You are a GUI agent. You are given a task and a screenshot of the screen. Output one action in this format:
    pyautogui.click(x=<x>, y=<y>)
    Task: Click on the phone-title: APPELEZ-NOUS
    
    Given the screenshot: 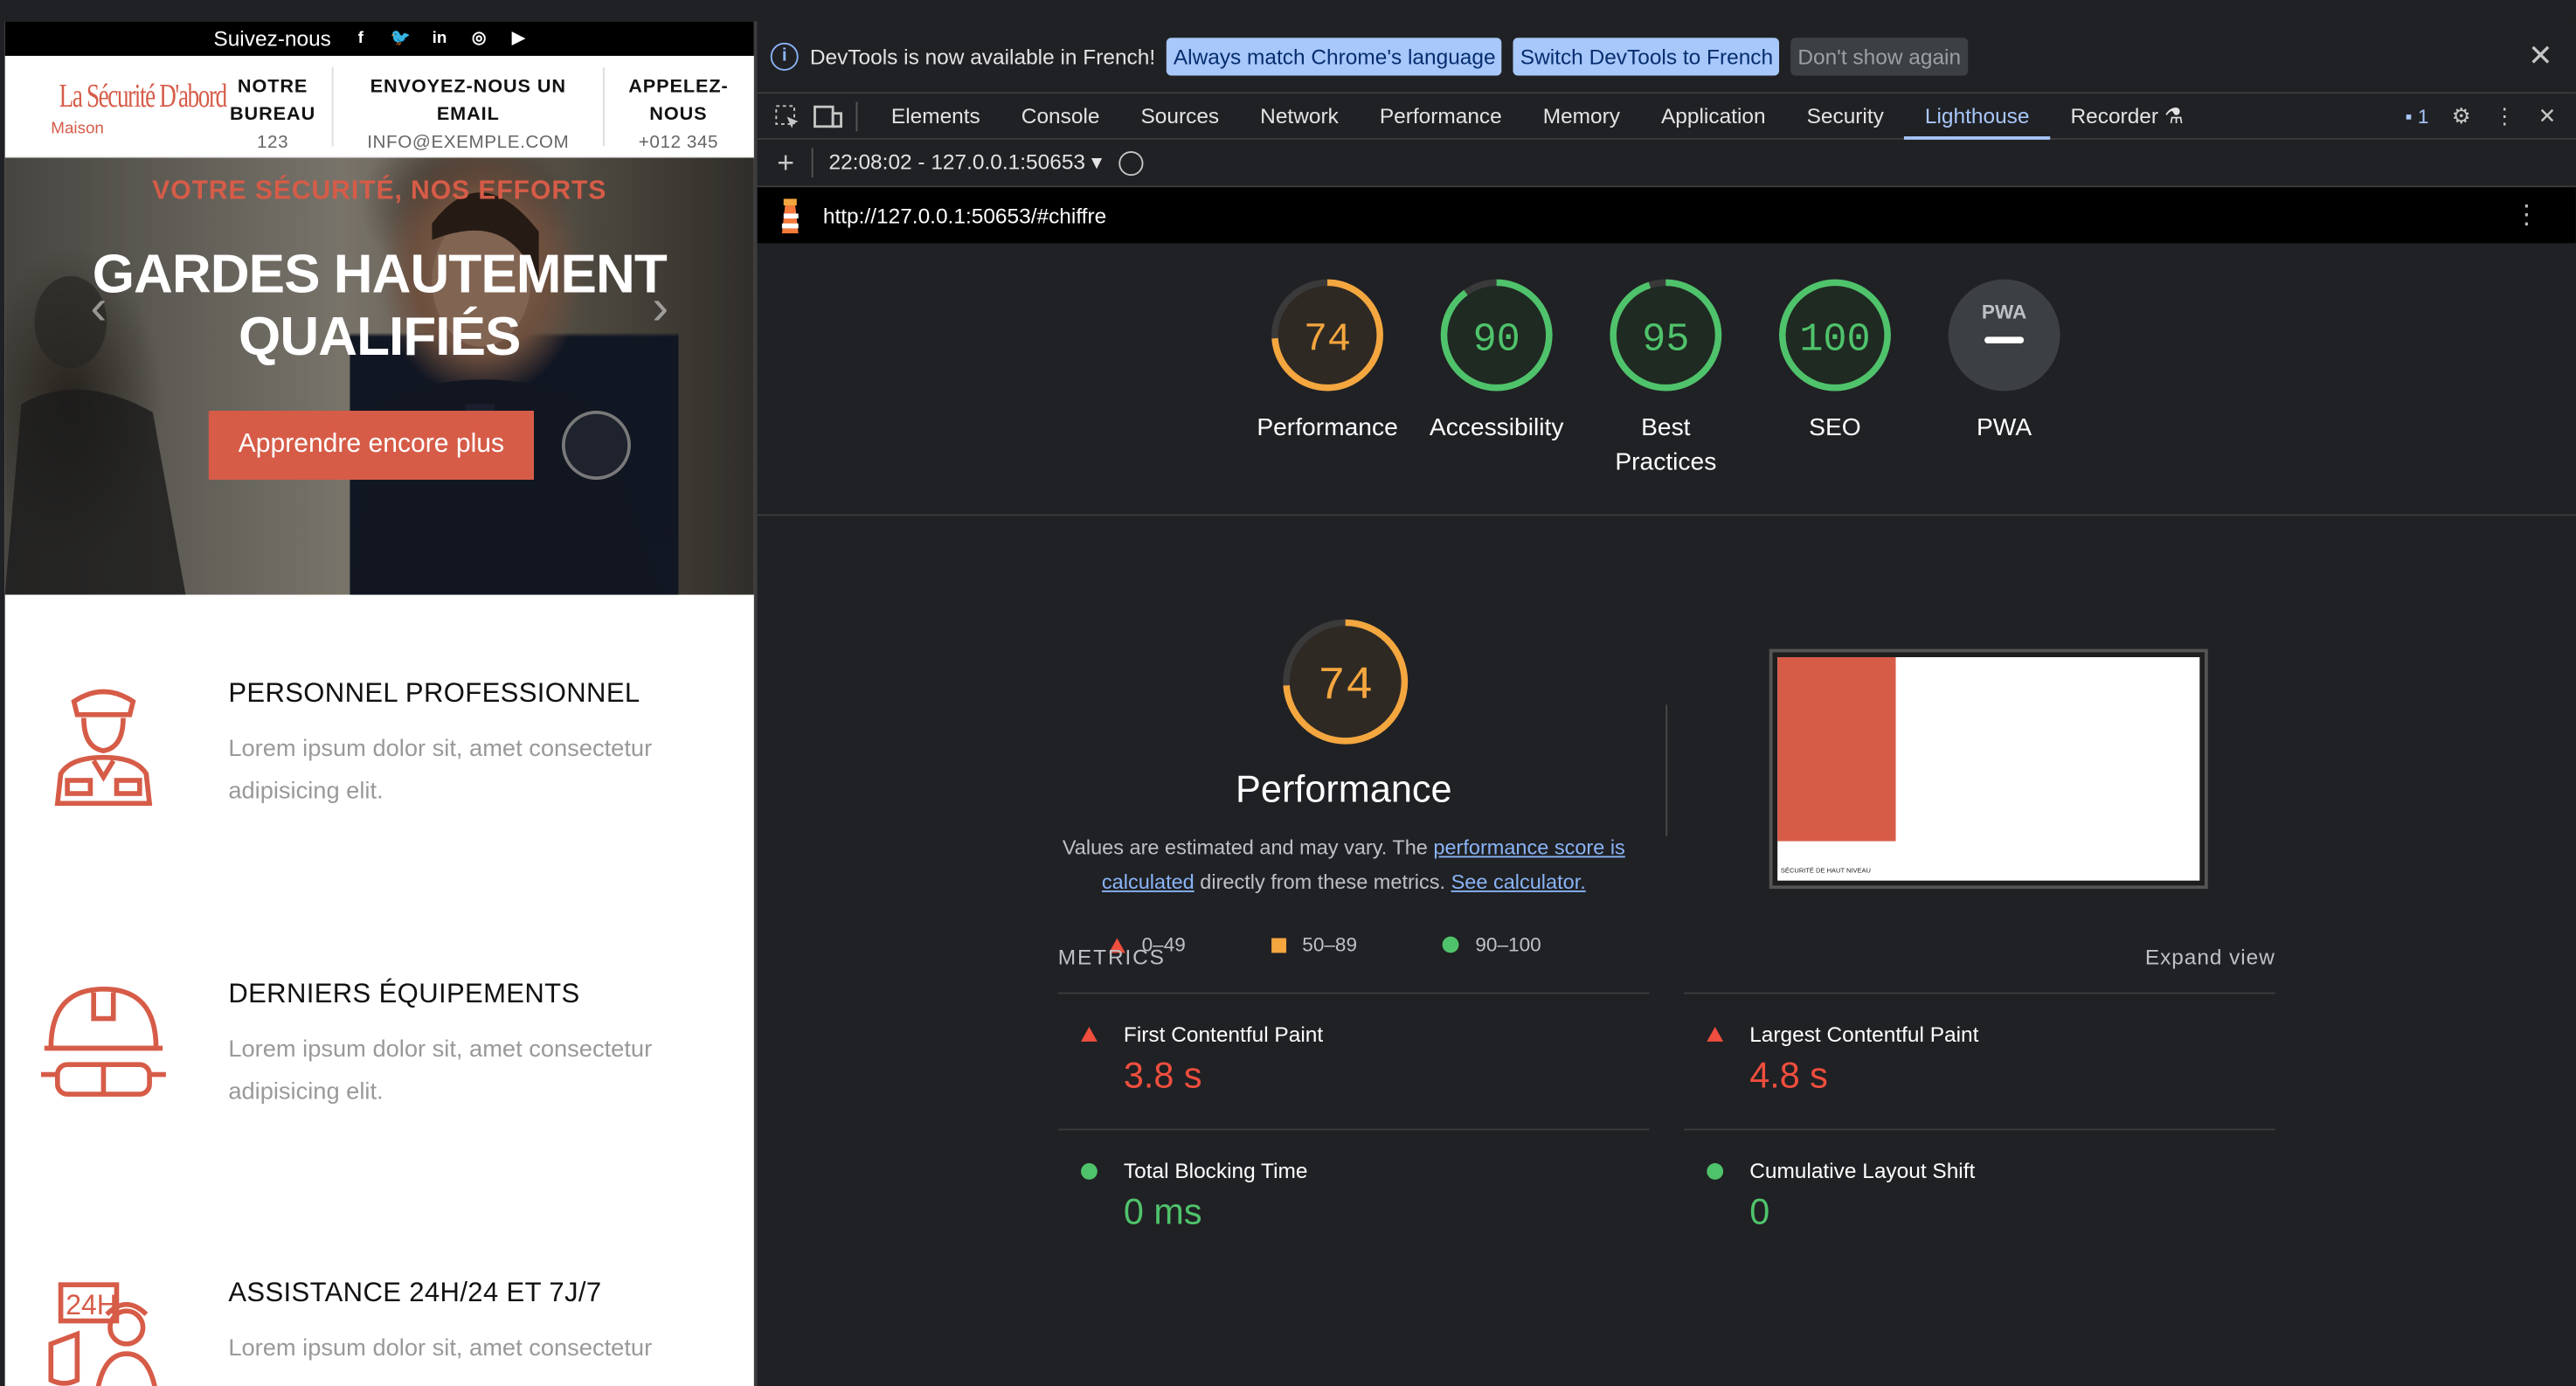 What is the action you would take?
    pyautogui.click(x=678, y=101)
    